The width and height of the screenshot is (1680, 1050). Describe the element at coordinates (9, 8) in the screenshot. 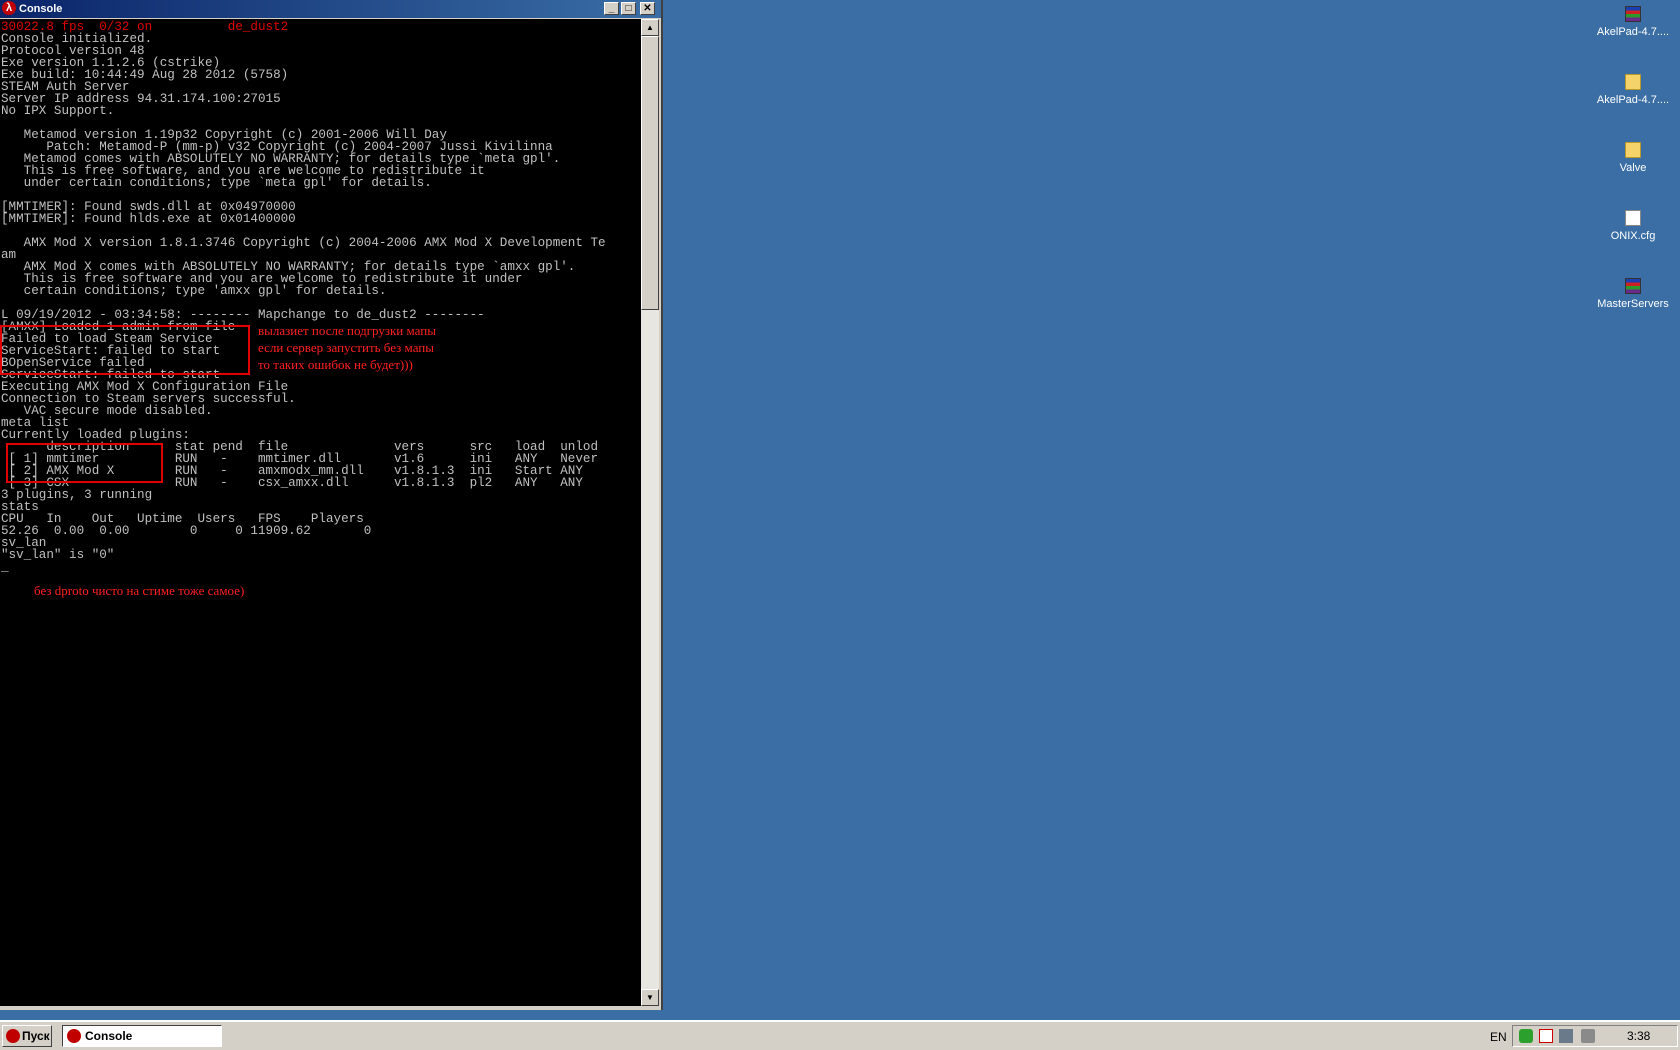

I see `half-life-lambda-icon: λ` at that location.